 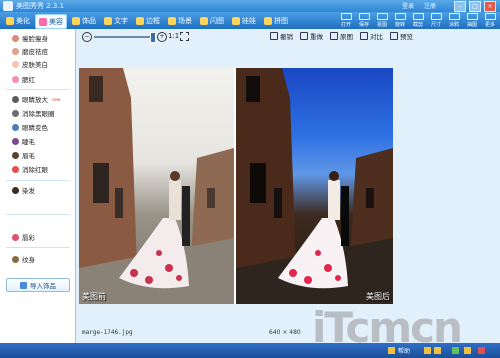 What do you see at coordinates (28, 238) in the screenshot?
I see `menu-label: 唇彩` at bounding box center [28, 238].